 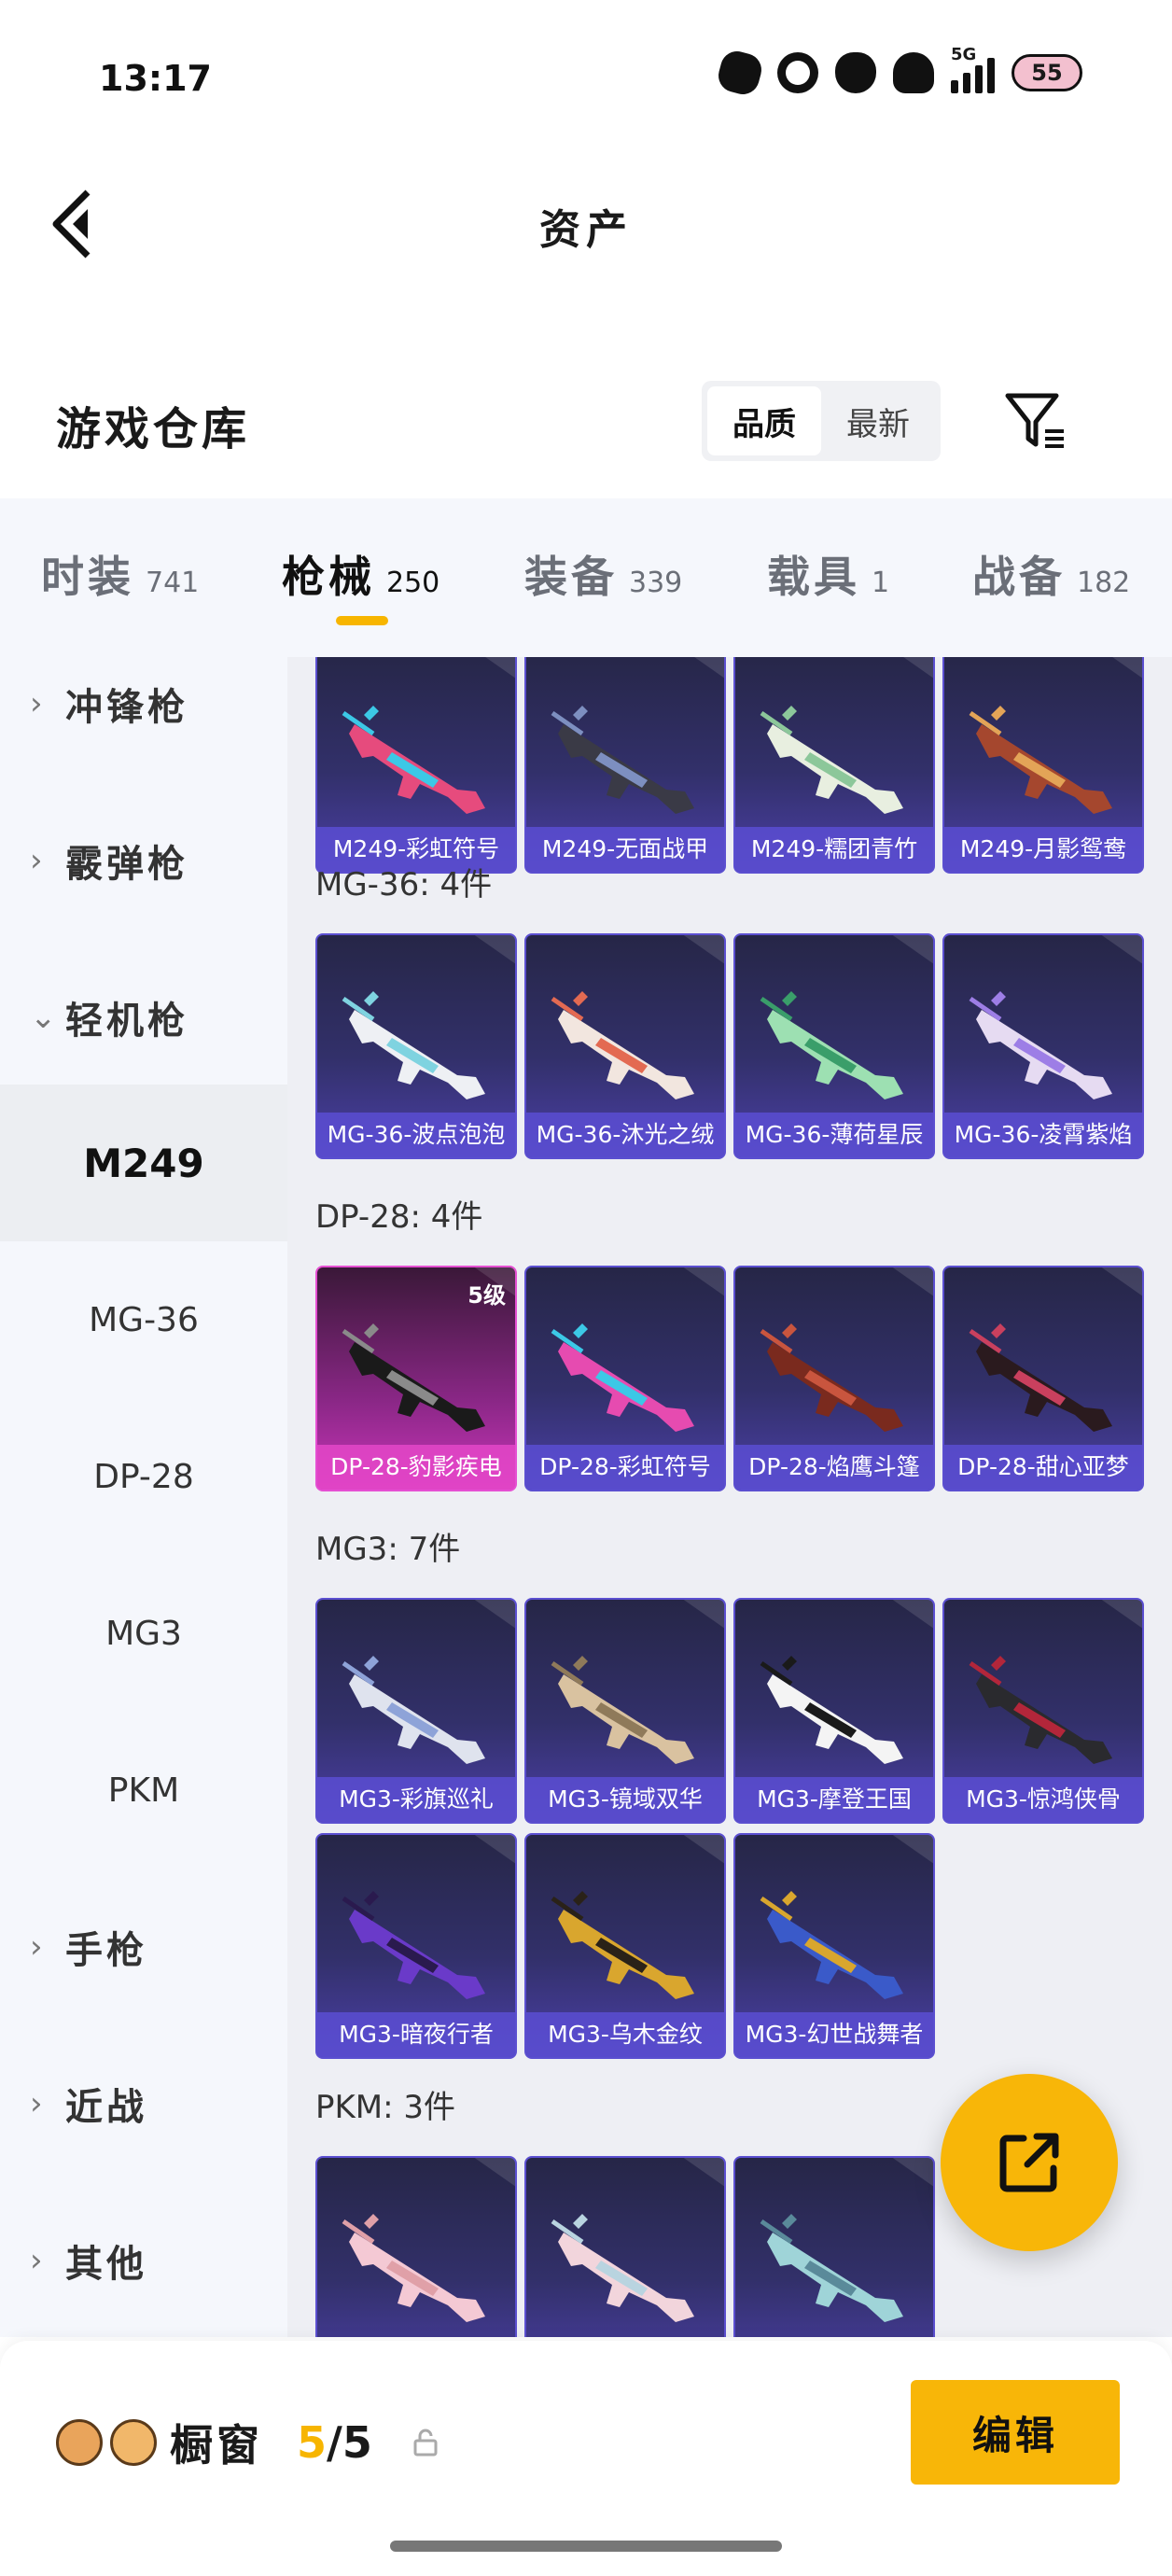 I want to click on nav-bar: 资产, so click(x=586, y=224).